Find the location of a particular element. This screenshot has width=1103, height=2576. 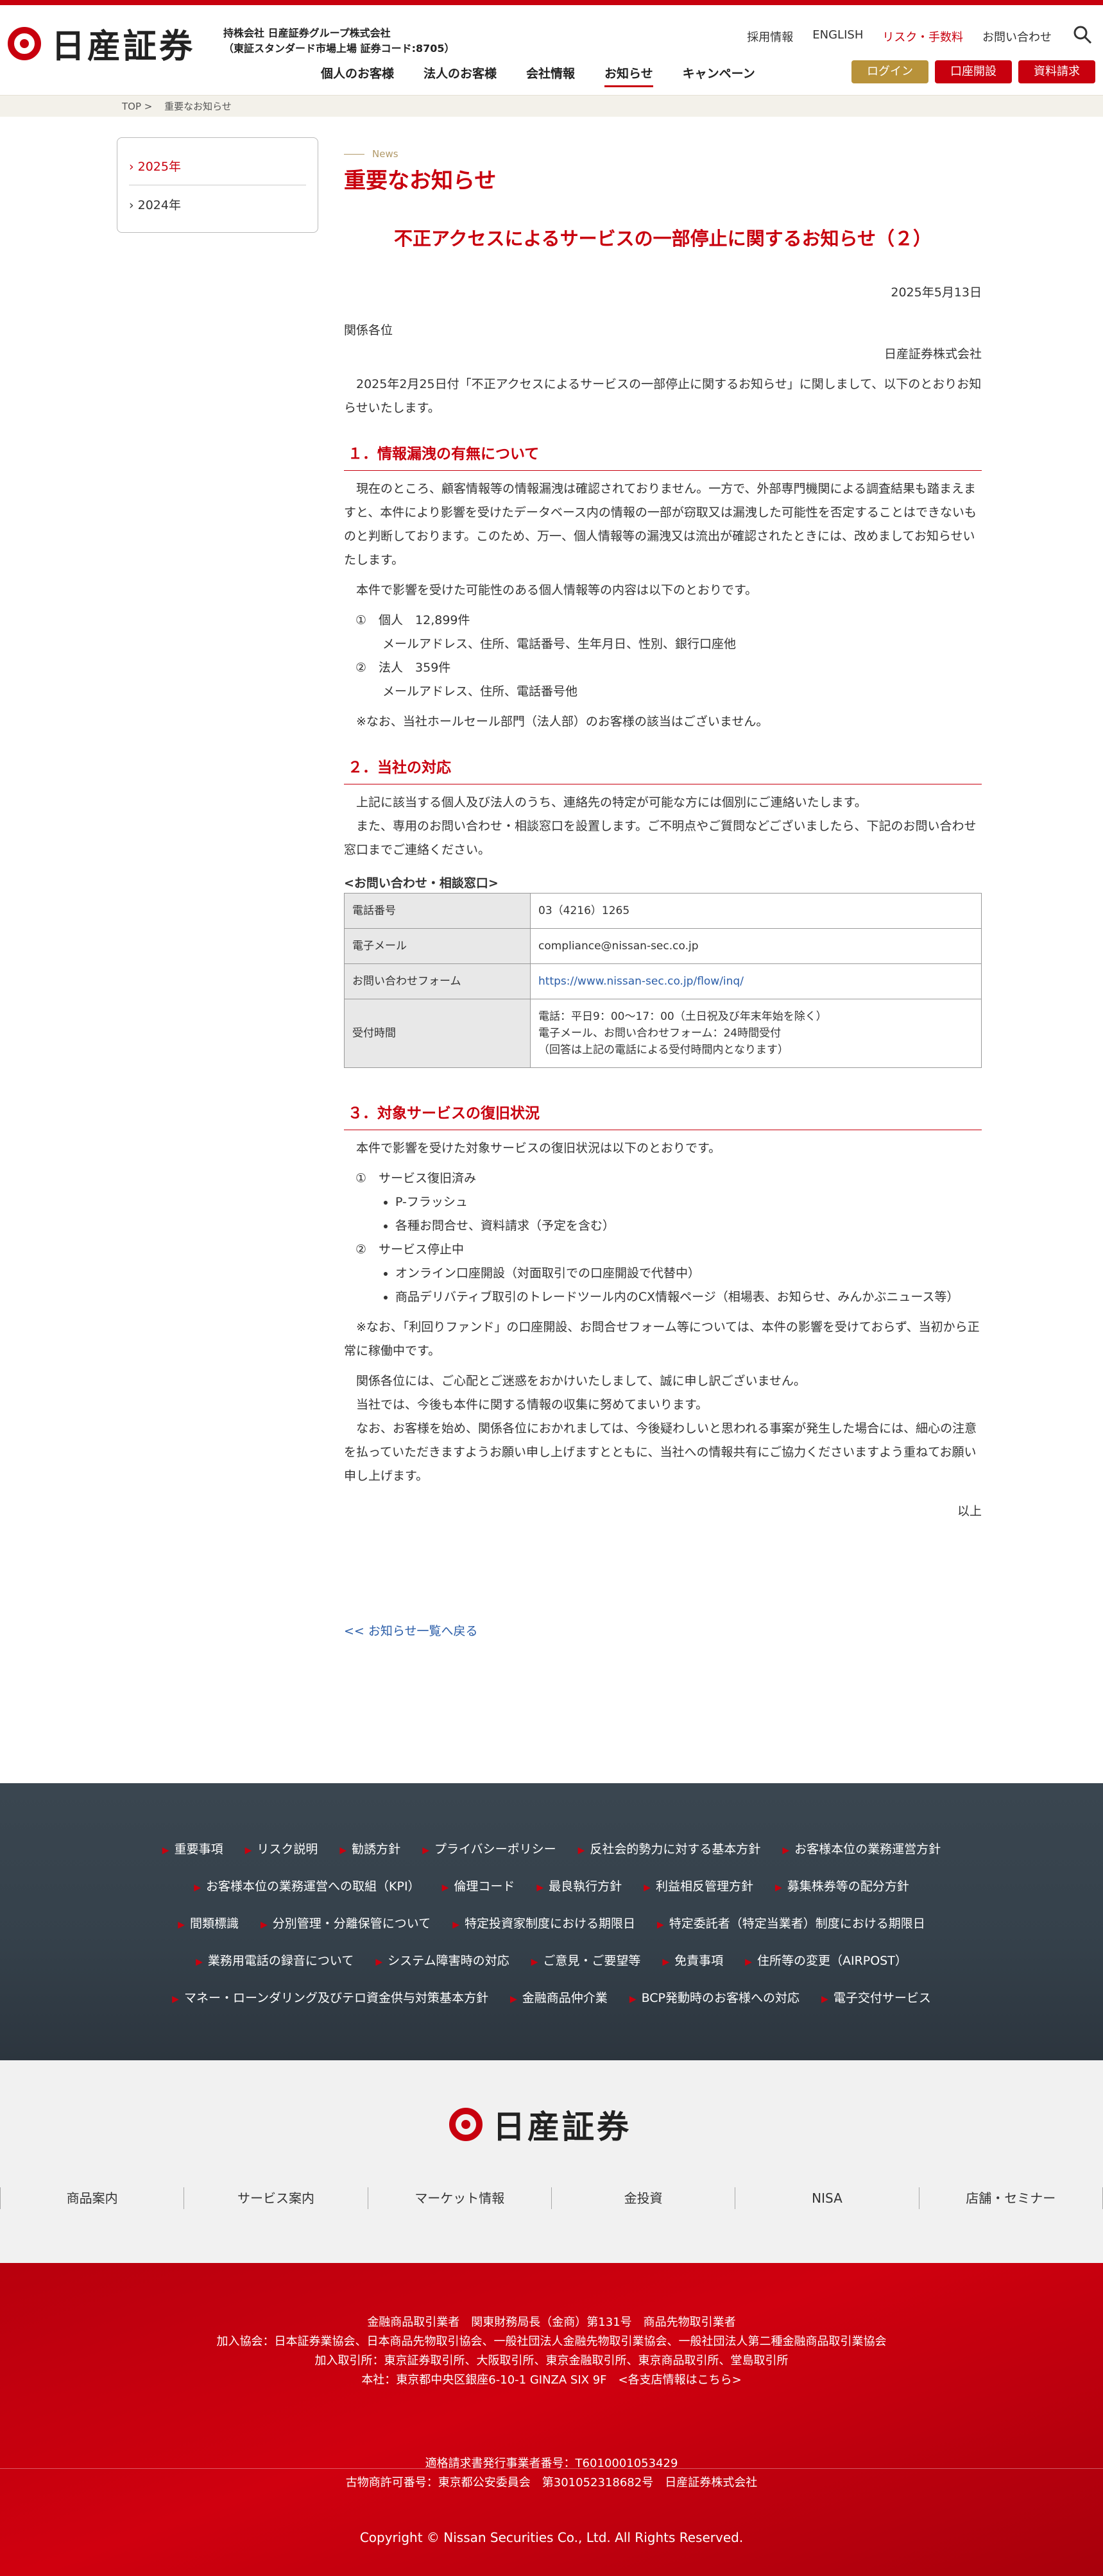

footer-link: 電子交付サービス is located at coordinates (876, 1997).